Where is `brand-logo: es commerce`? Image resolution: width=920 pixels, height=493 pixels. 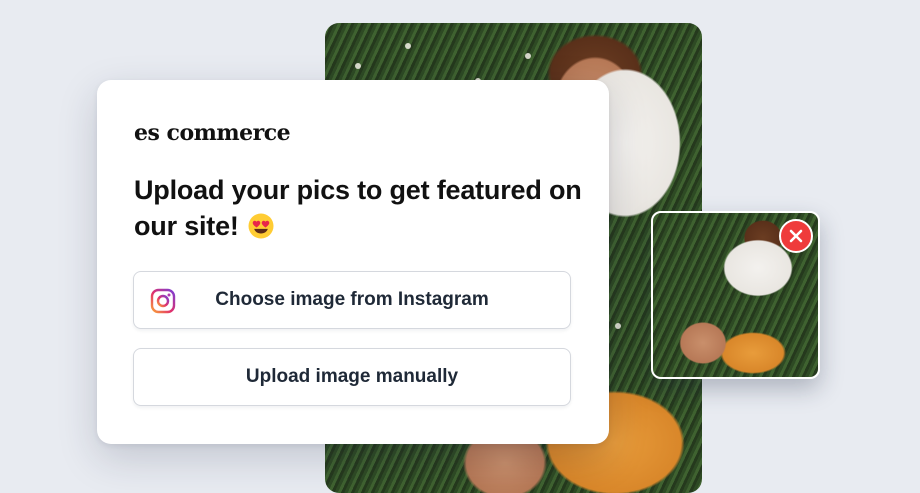 brand-logo: es commerce is located at coordinates (212, 133).